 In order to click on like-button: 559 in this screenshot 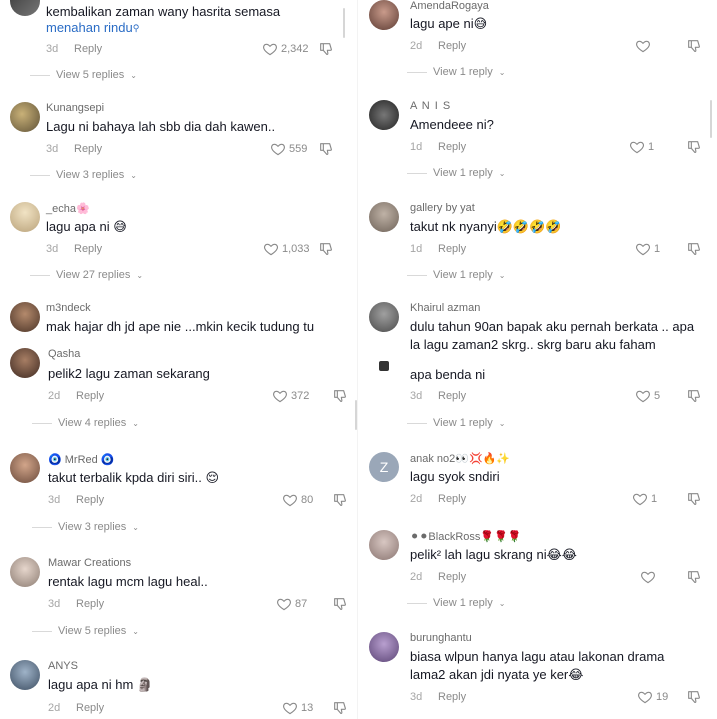, I will do `click(288, 149)`.